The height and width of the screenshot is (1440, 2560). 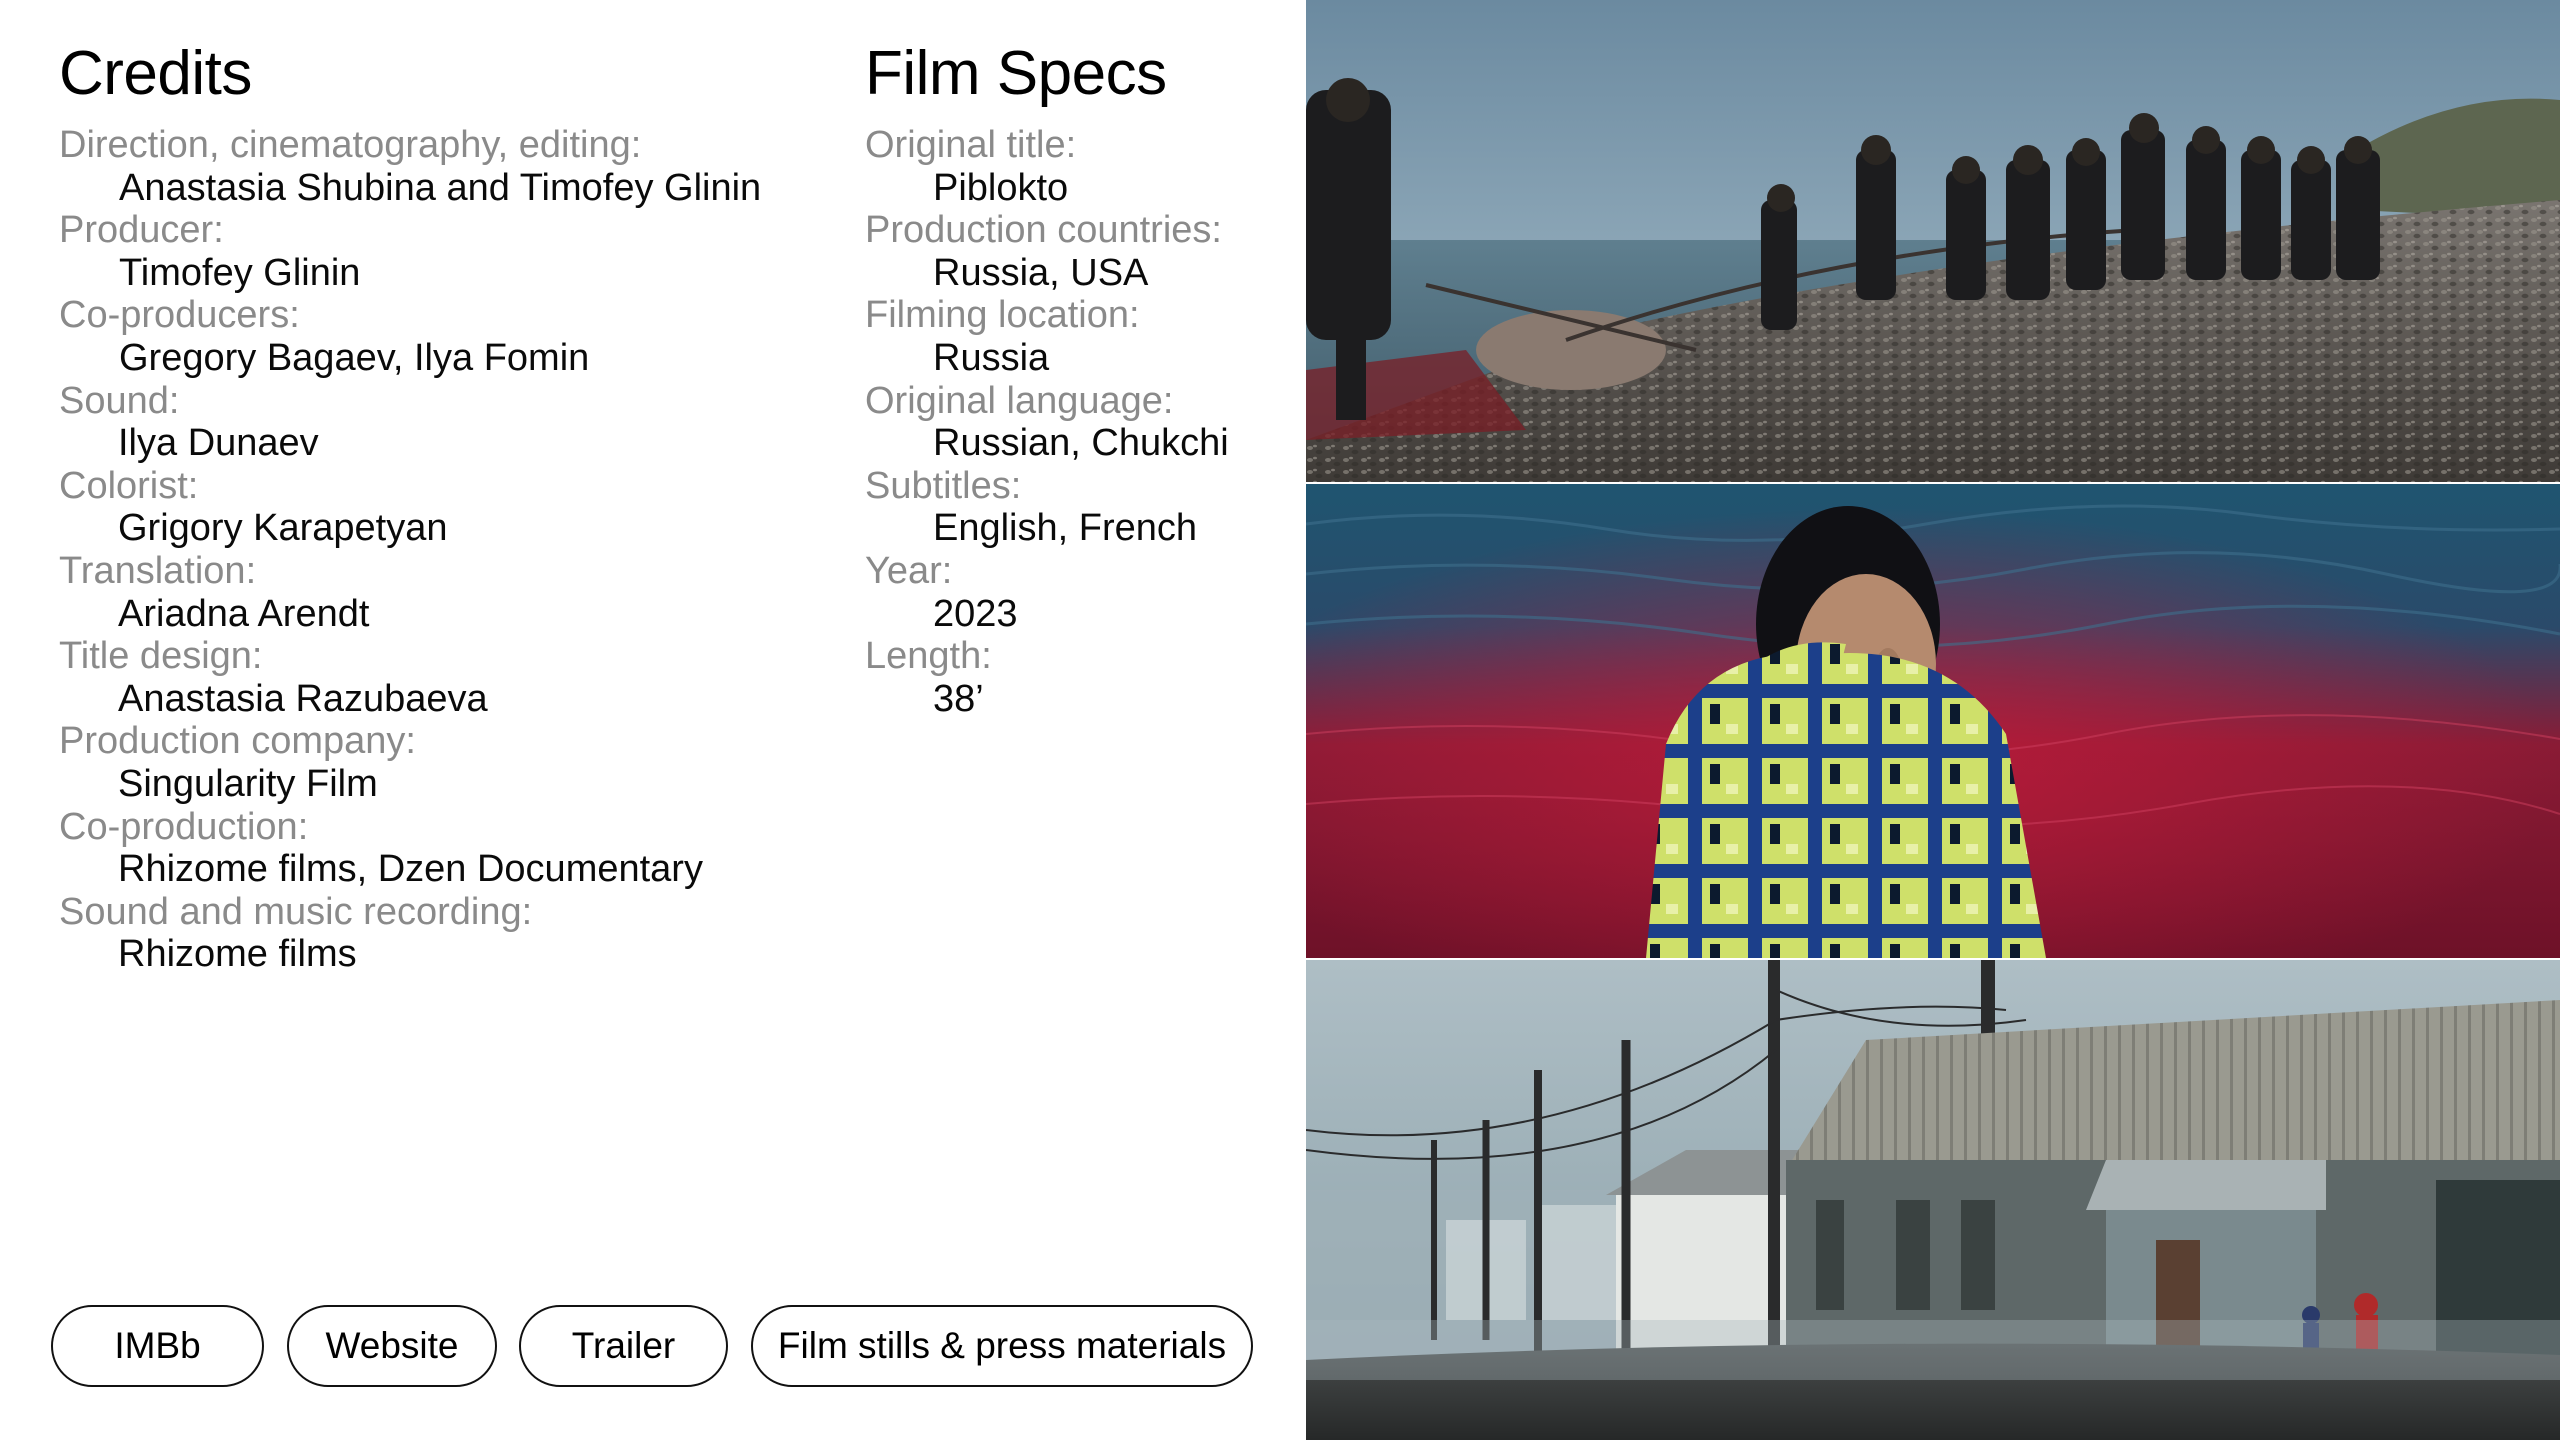 What do you see at coordinates (943, 485) in the screenshot?
I see `spec-label: Subtitles:` at bounding box center [943, 485].